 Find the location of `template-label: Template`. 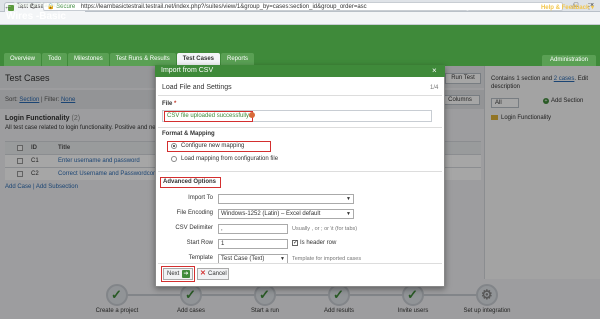

template-label: Template is located at coordinates (200, 258).